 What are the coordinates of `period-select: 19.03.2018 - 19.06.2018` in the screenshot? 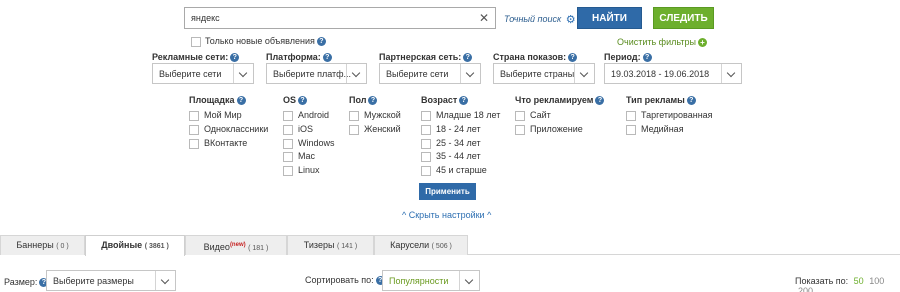 It's located at (673, 73).